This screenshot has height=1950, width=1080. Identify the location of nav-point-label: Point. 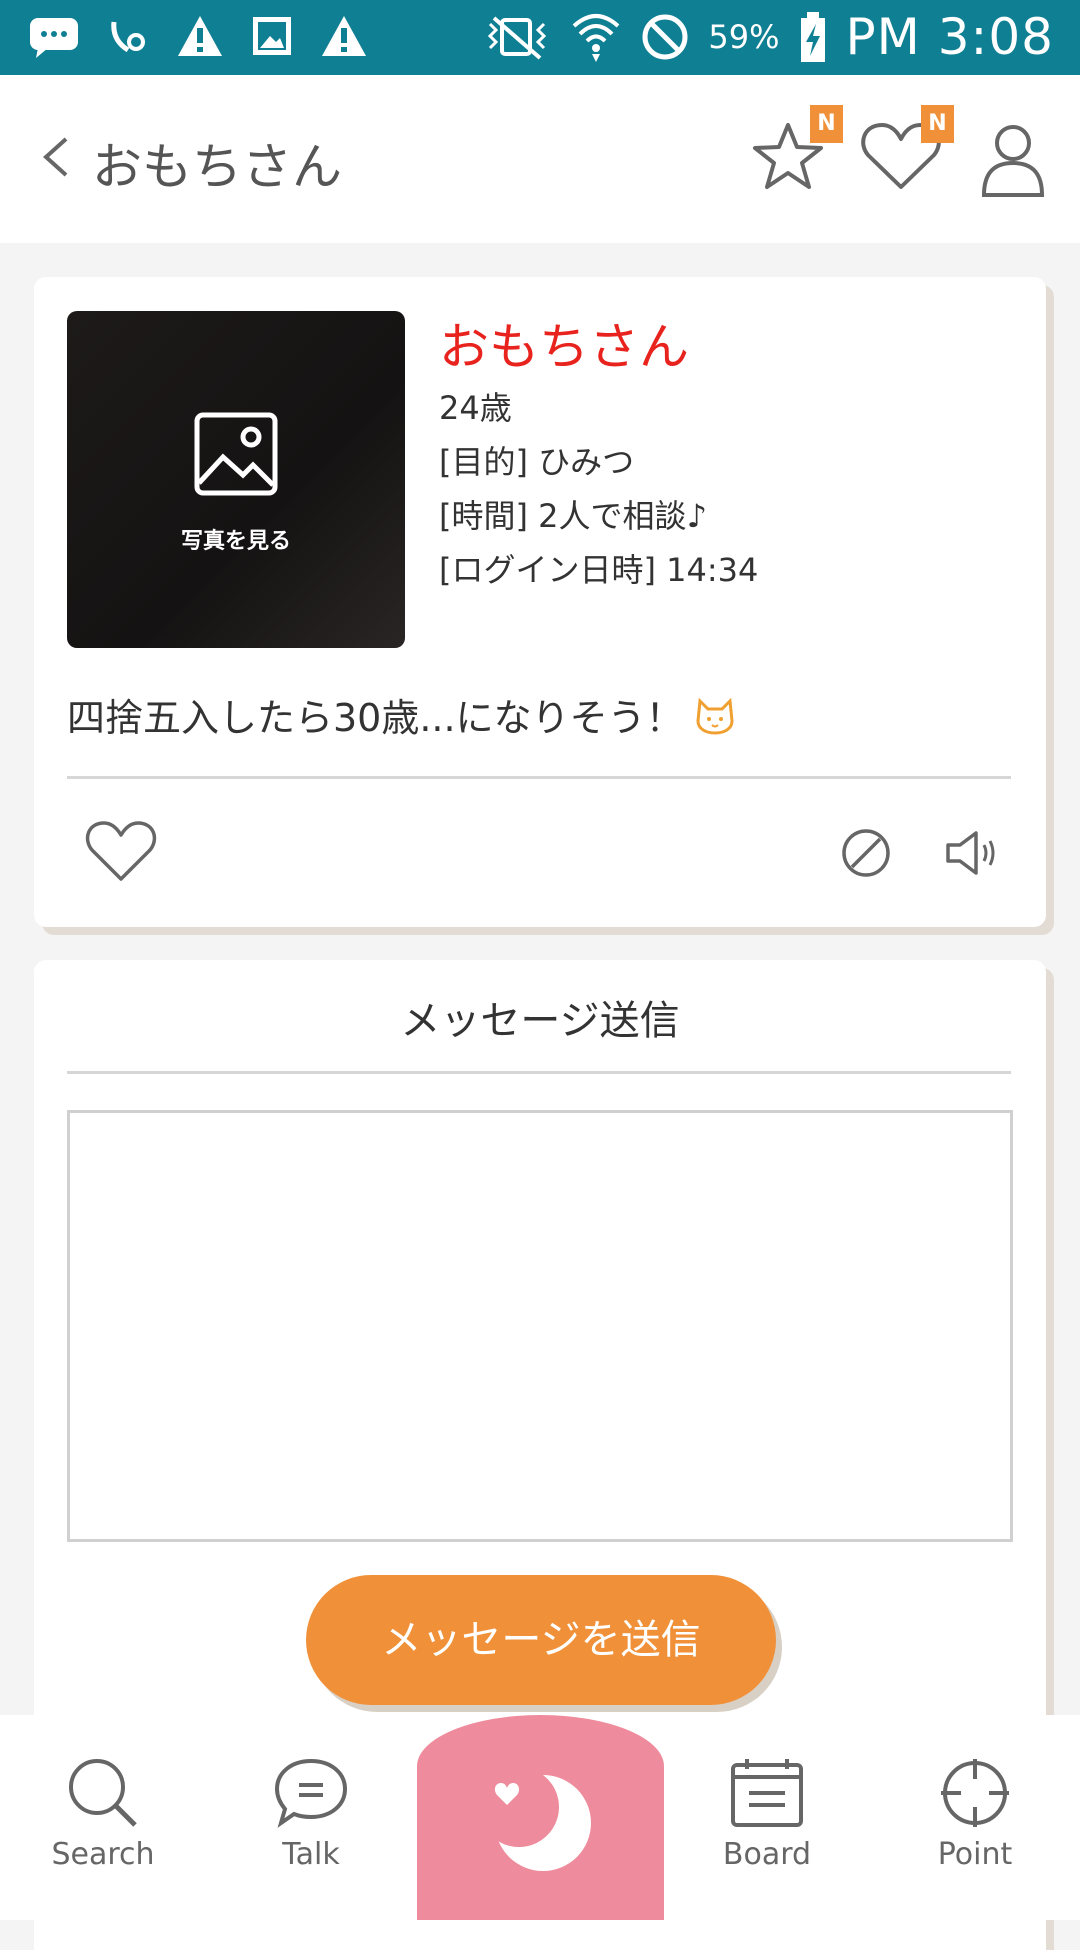
(975, 1854).